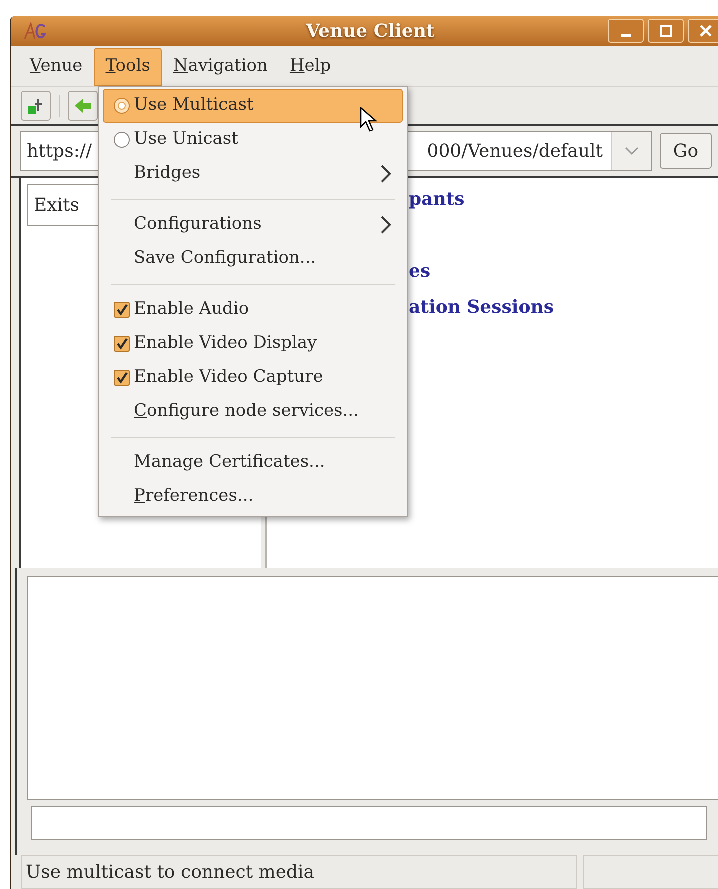 Image resolution: width=718 pixels, height=889 pixels. Describe the element at coordinates (299, 872) in the screenshot. I see `status-text: Use multicast to connect media` at that location.